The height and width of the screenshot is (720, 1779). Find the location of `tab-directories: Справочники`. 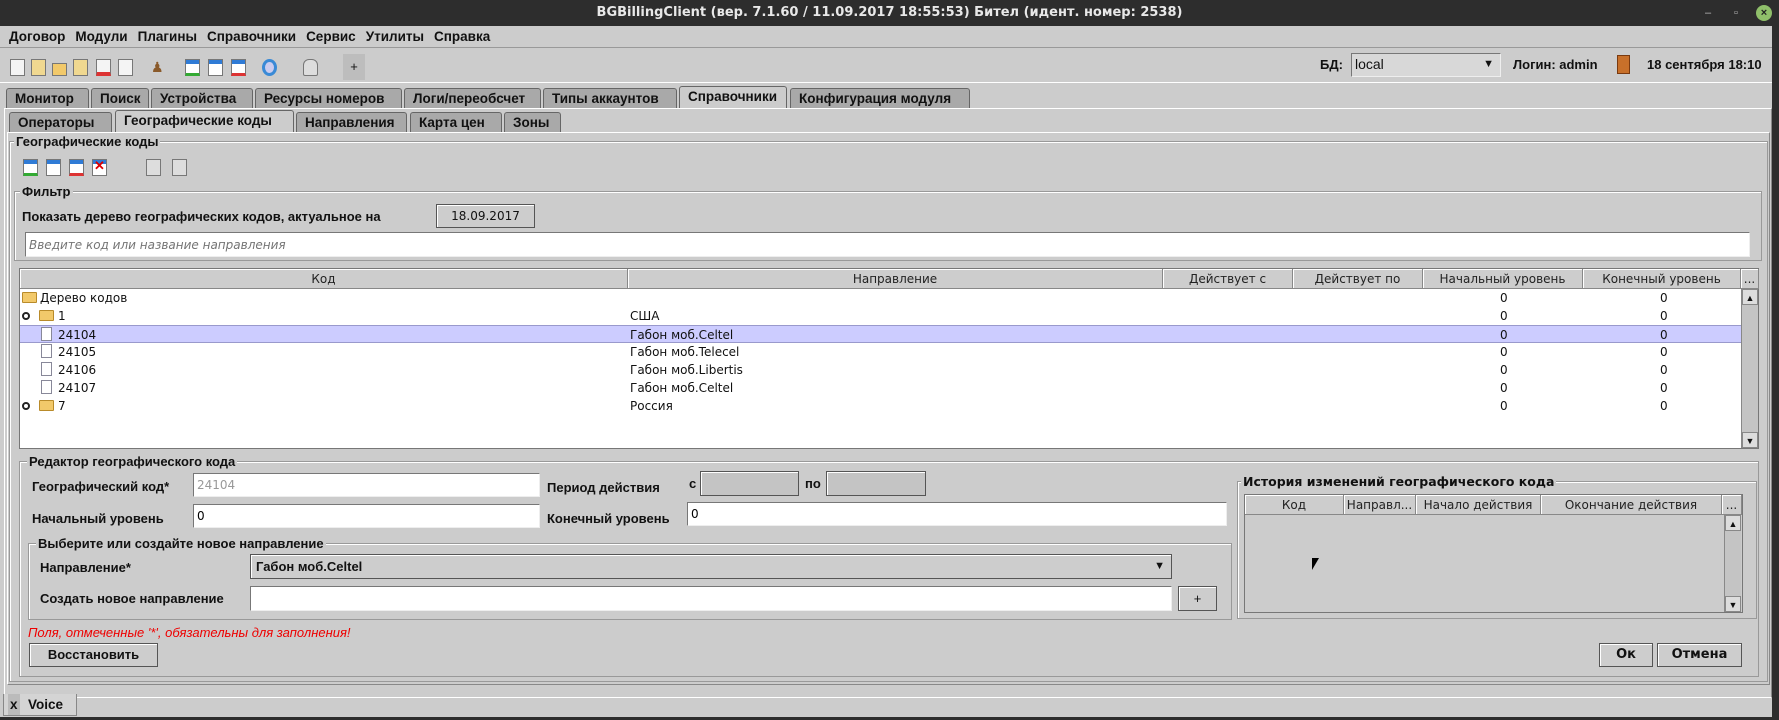

tab-directories: Справочники is located at coordinates (733, 97).